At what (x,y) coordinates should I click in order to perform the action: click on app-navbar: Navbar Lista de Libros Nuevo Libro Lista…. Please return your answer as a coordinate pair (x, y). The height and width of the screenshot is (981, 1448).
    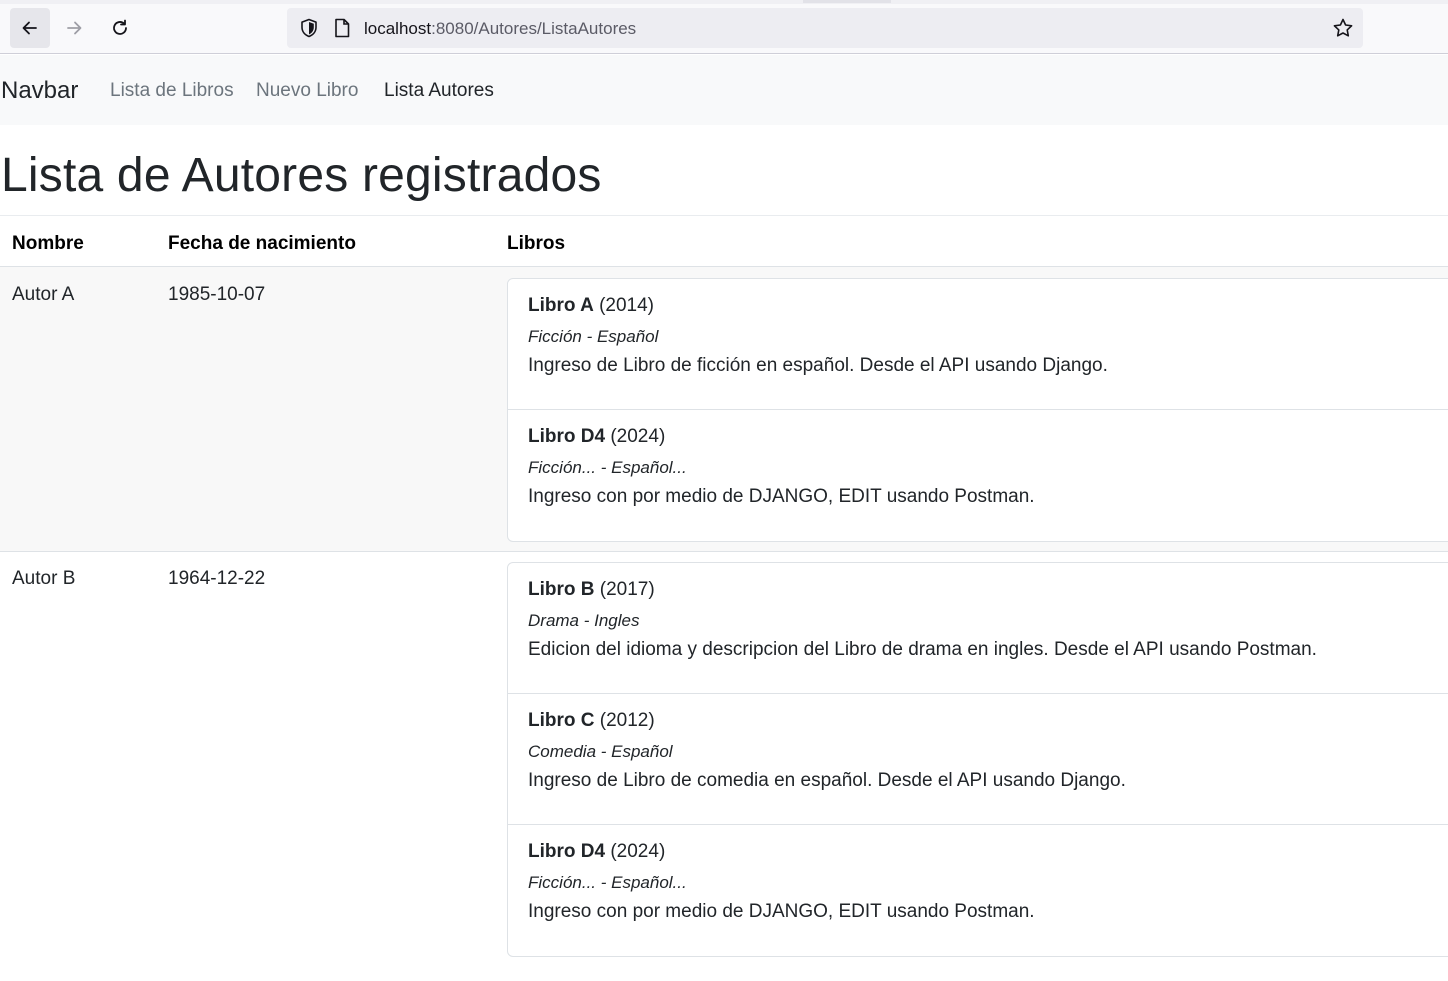
    Looking at the image, I should click on (724, 90).